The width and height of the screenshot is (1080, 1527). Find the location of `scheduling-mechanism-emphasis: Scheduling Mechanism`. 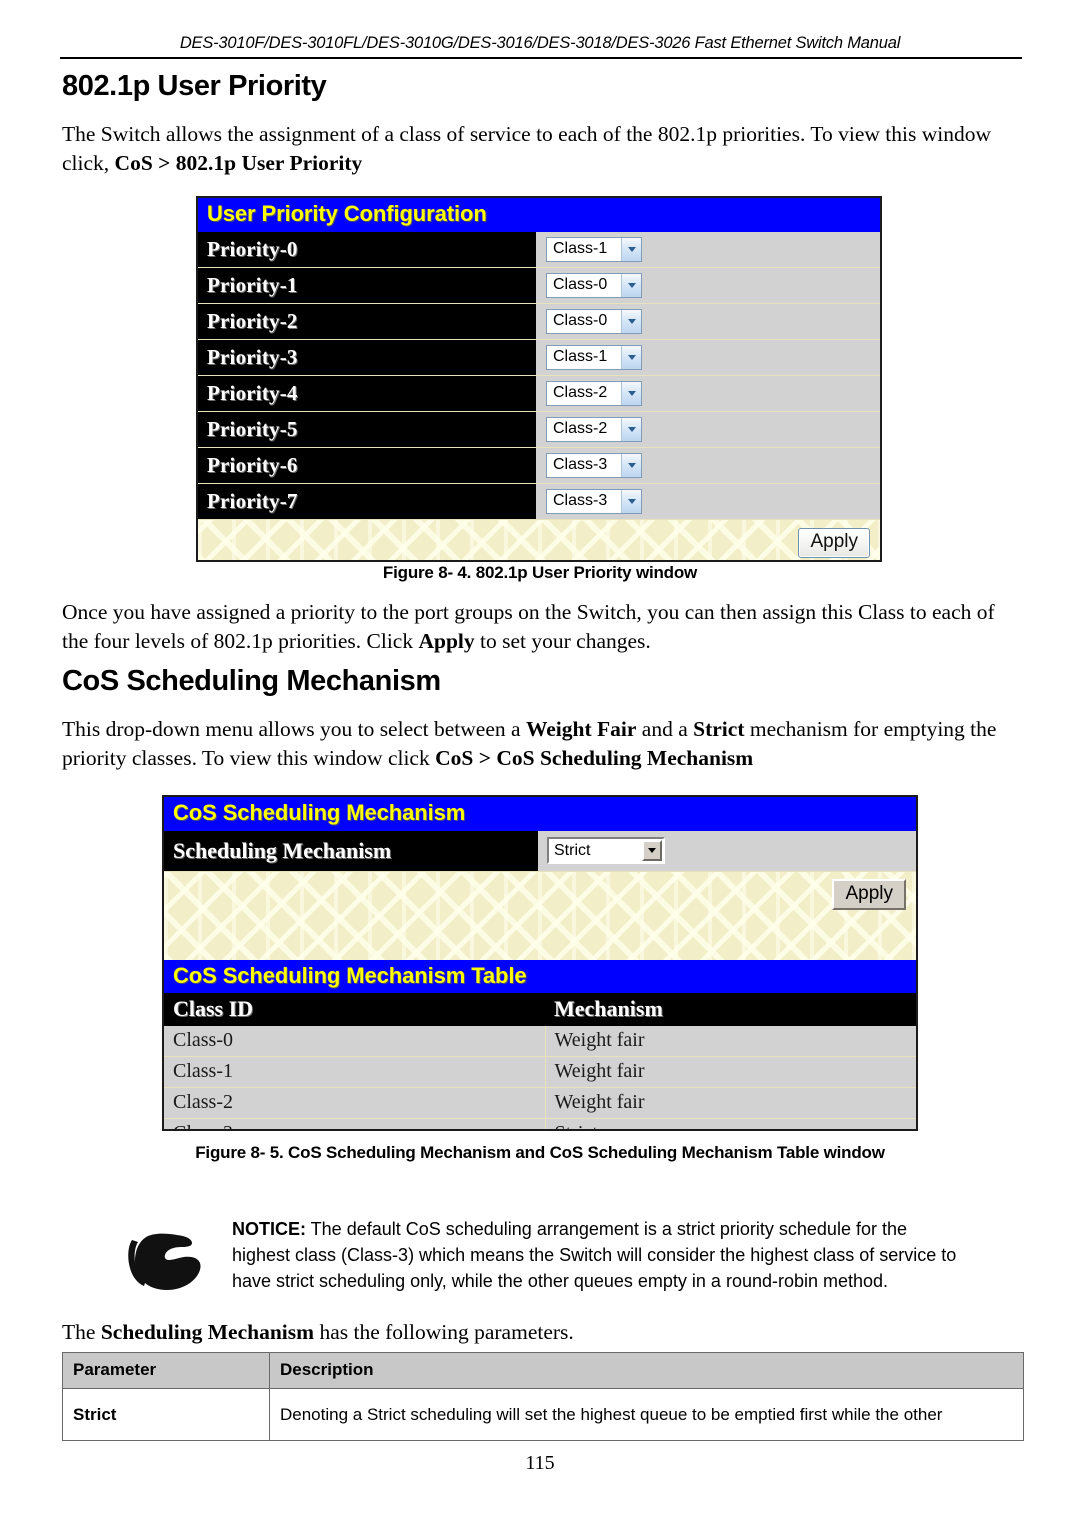

scheduling-mechanism-emphasis: Scheduling Mechanism is located at coordinates (207, 1332).